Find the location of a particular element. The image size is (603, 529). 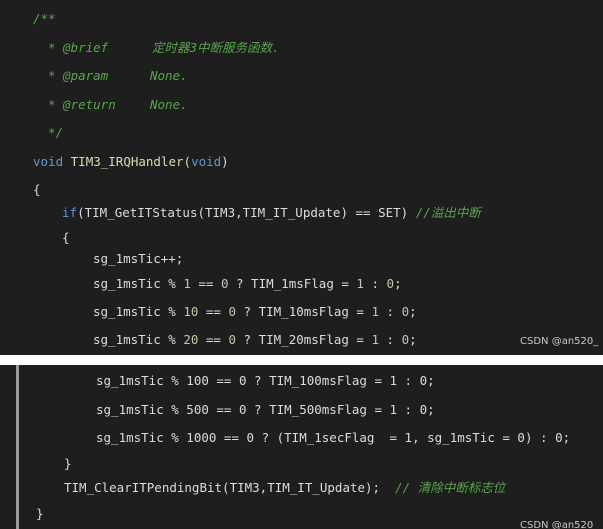

function-name: TIM3_IRQHandler( is located at coordinates (131, 161).